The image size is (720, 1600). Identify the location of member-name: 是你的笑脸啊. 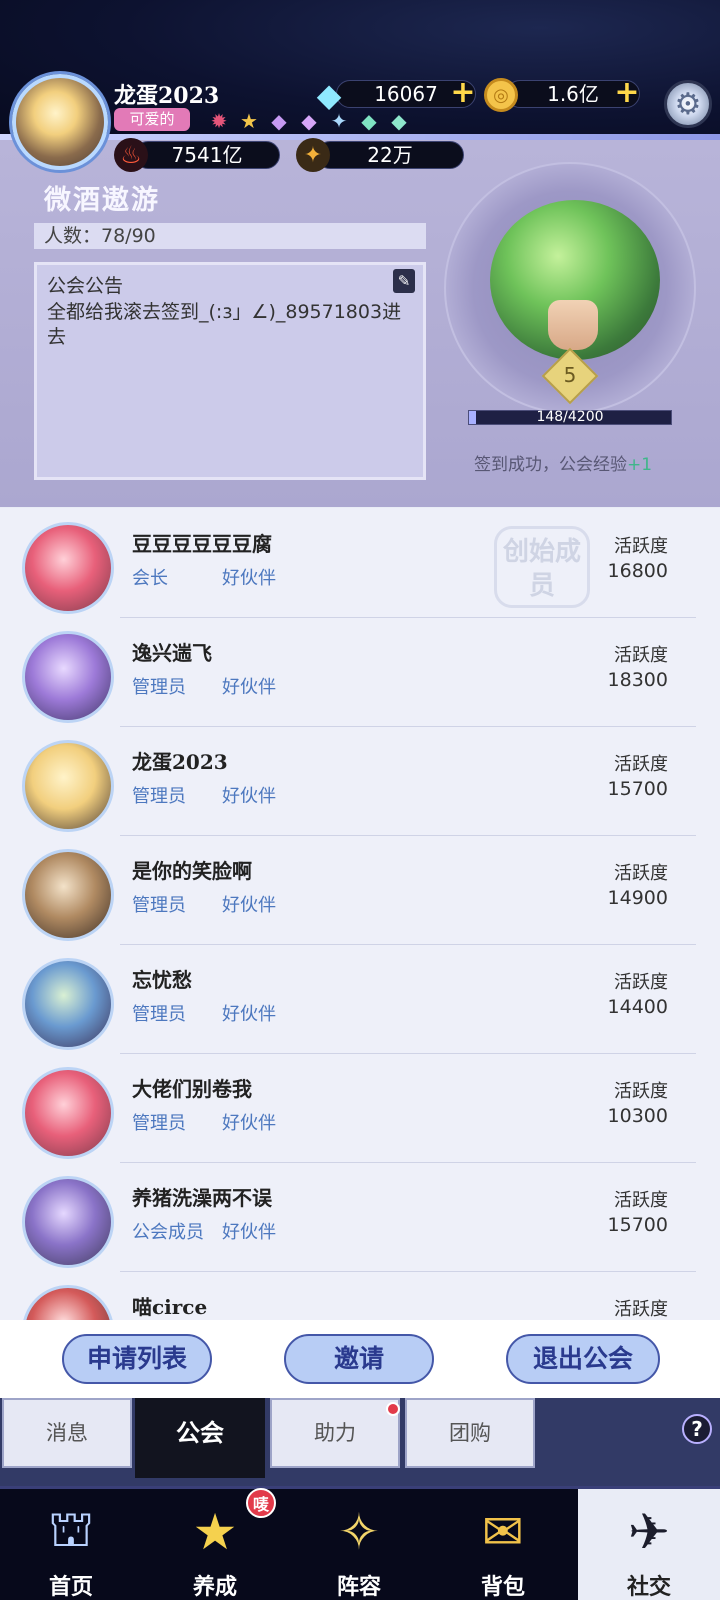
(192, 871).